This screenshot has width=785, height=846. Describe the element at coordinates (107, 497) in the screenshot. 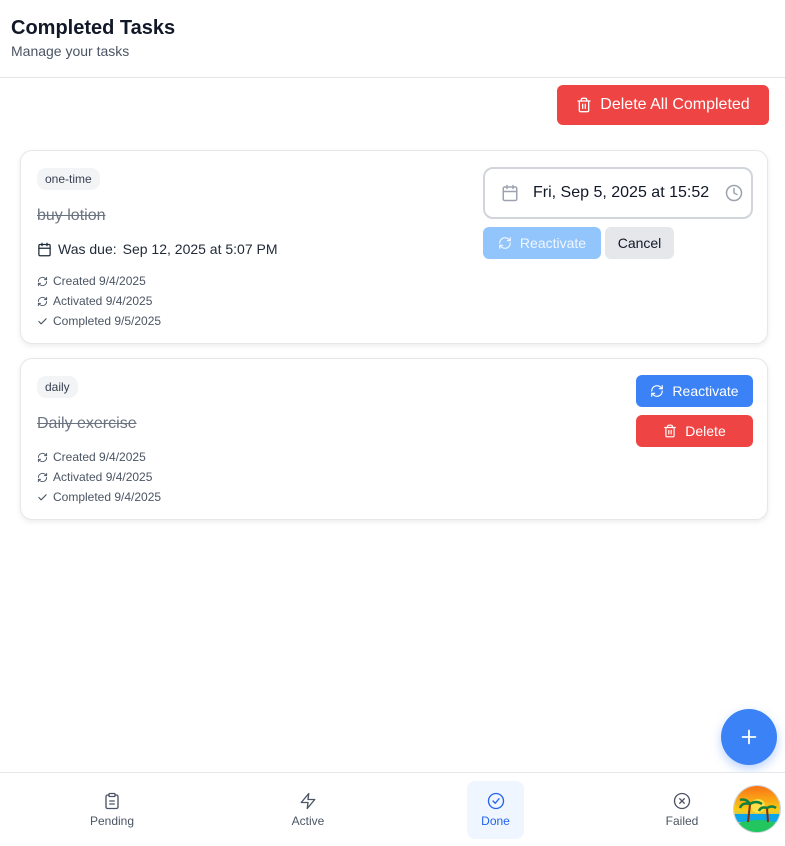

I see `completed-date: Completed 9/4/2025` at that location.